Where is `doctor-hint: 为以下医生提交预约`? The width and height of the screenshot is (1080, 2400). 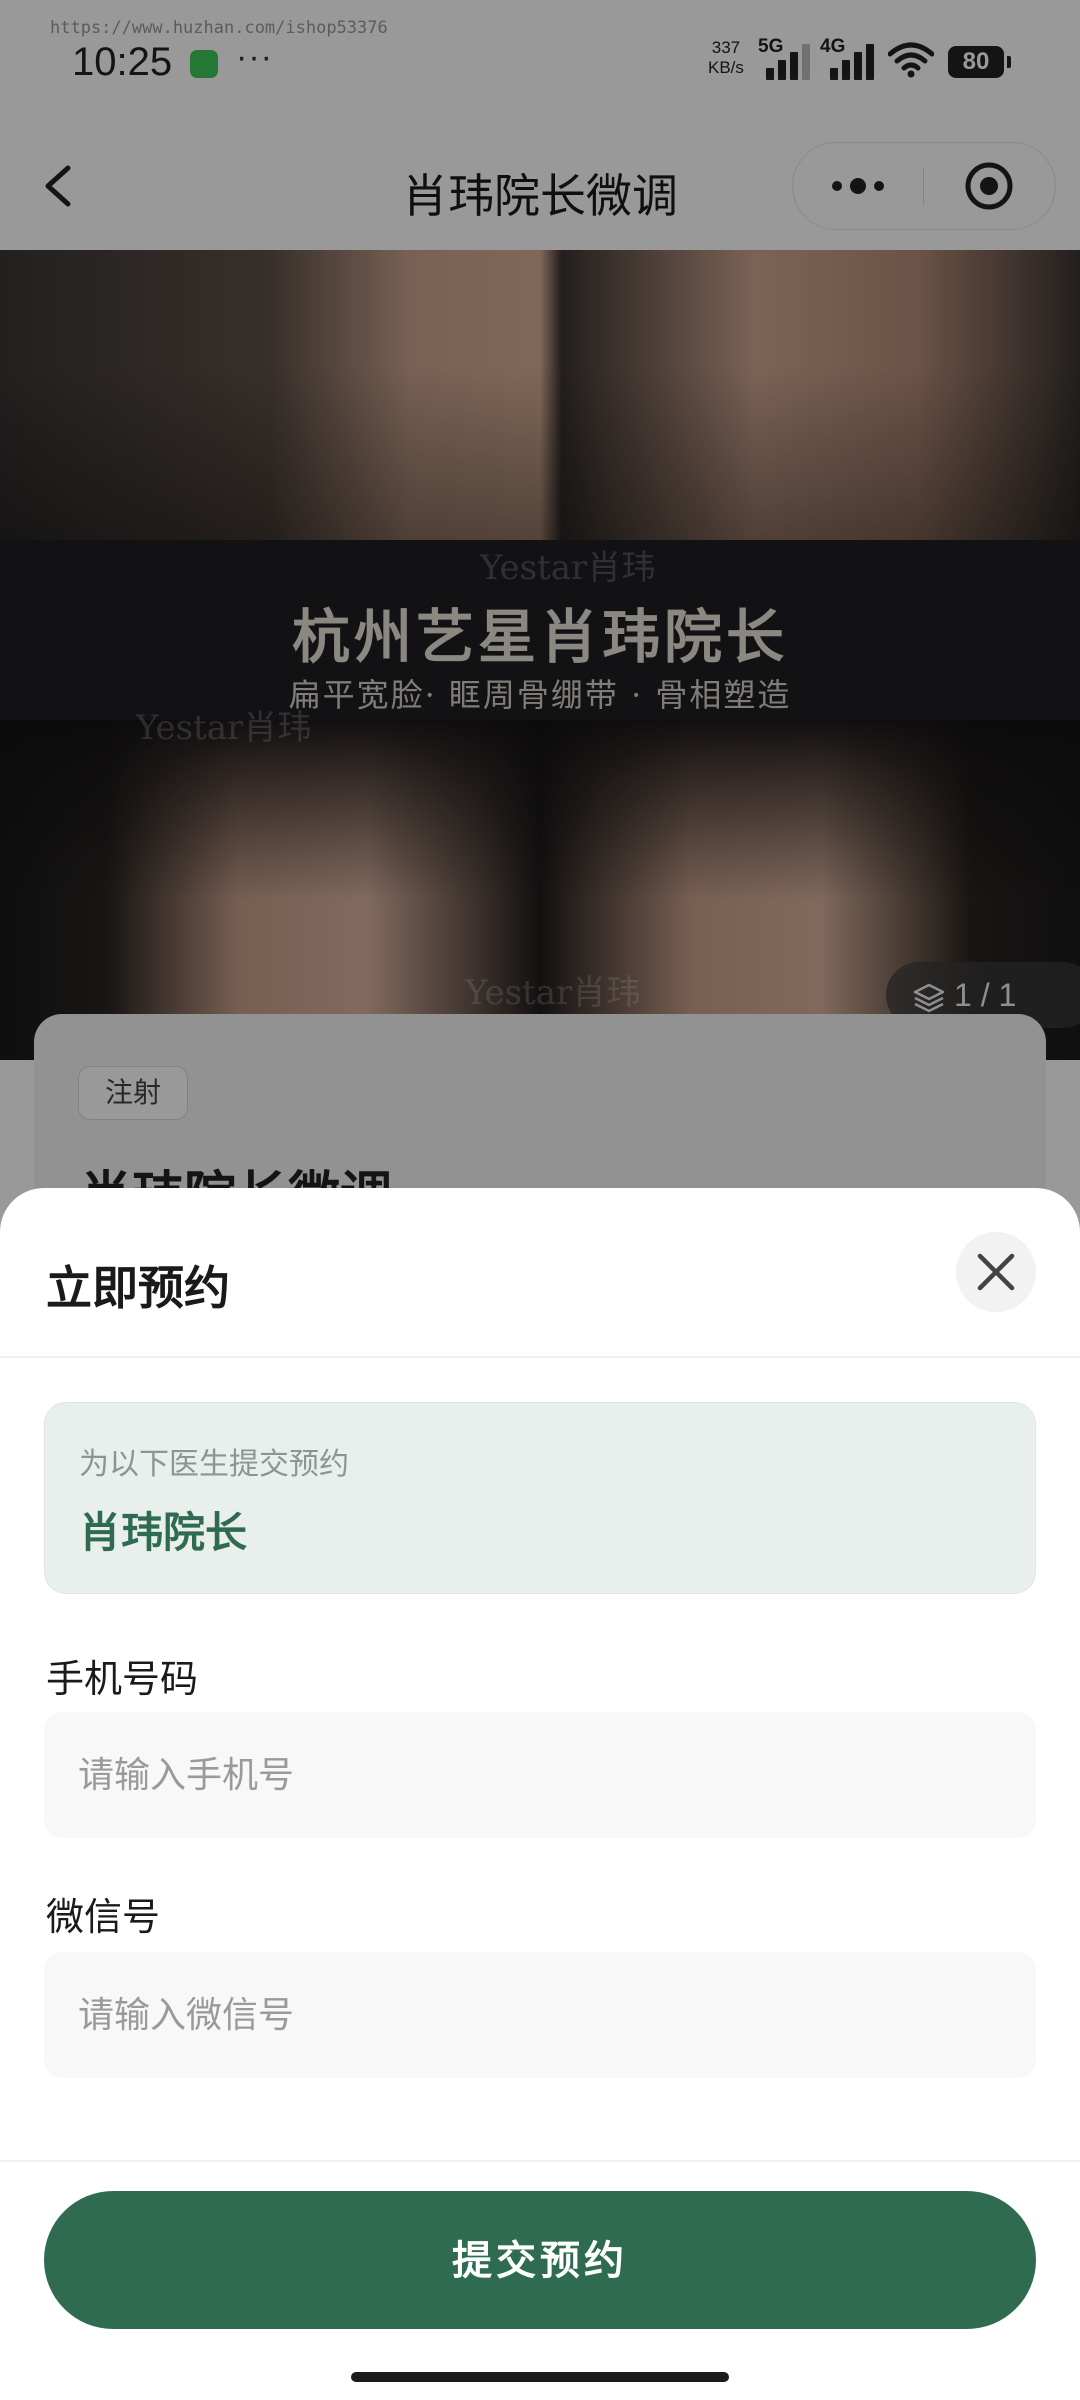
doctor-hint: 为以下医生提交预约 is located at coordinates (214, 1464).